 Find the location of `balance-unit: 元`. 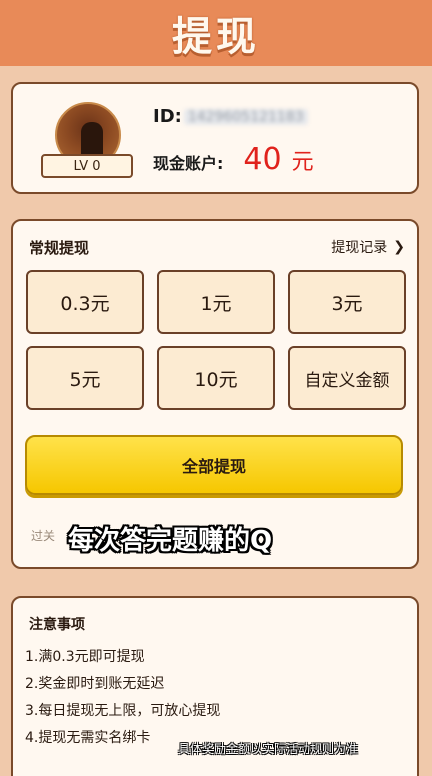

balance-unit: 元 is located at coordinates (302, 162).